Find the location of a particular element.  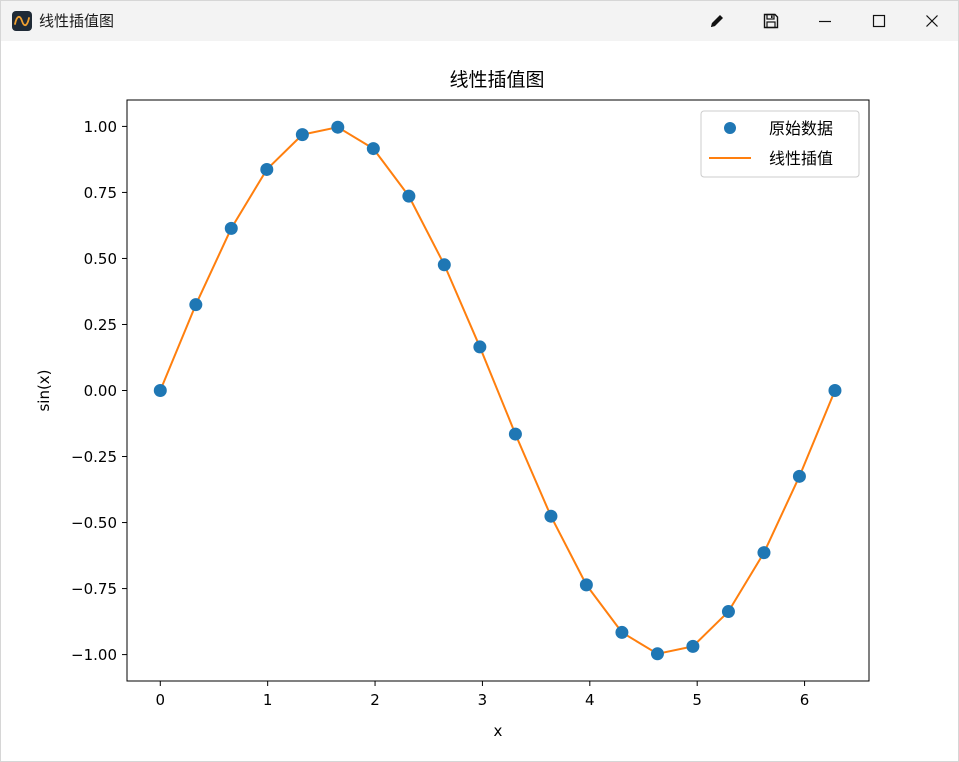

title-bar: 线性插值图 is located at coordinates (479, 21).